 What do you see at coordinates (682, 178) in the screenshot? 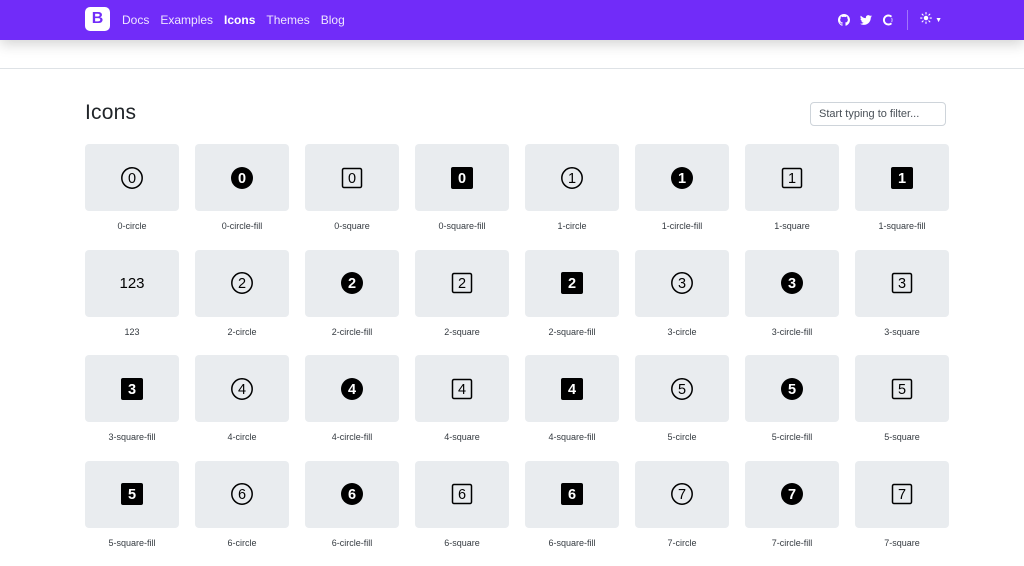
I see `number-circle-fill-icon: 1` at bounding box center [682, 178].